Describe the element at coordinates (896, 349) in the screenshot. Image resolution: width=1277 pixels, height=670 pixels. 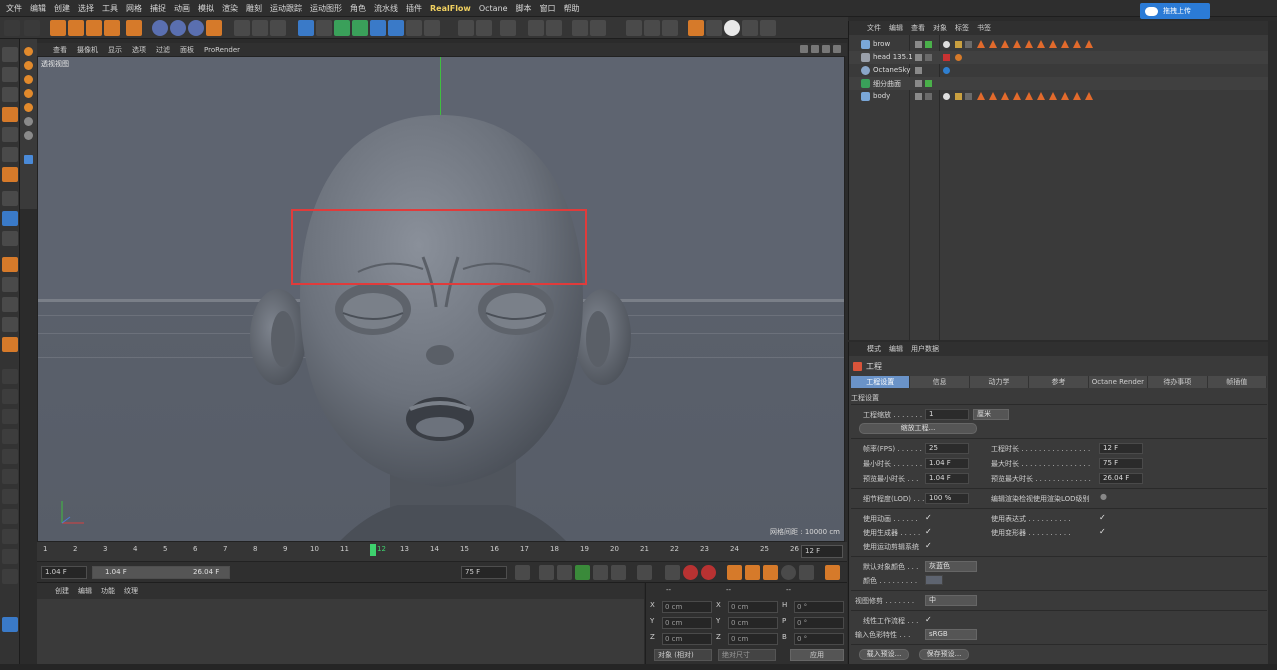
I see `am-menu-edit: 编辑` at that location.